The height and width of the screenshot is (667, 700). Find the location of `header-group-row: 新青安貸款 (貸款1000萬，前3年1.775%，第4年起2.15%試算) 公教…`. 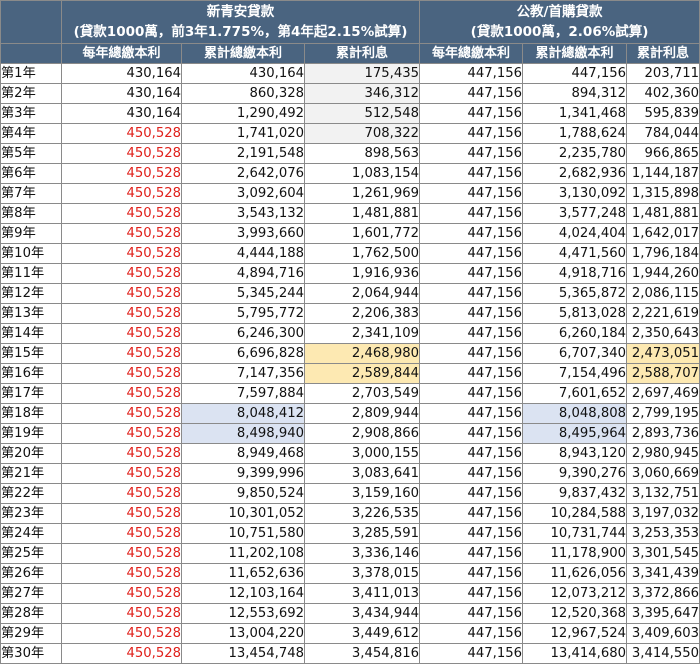

header-group-row: 新青安貸款 (貸款1000萬，前3年1.775%，第4年起2.15%試算) 公教… is located at coordinates (350, 22).